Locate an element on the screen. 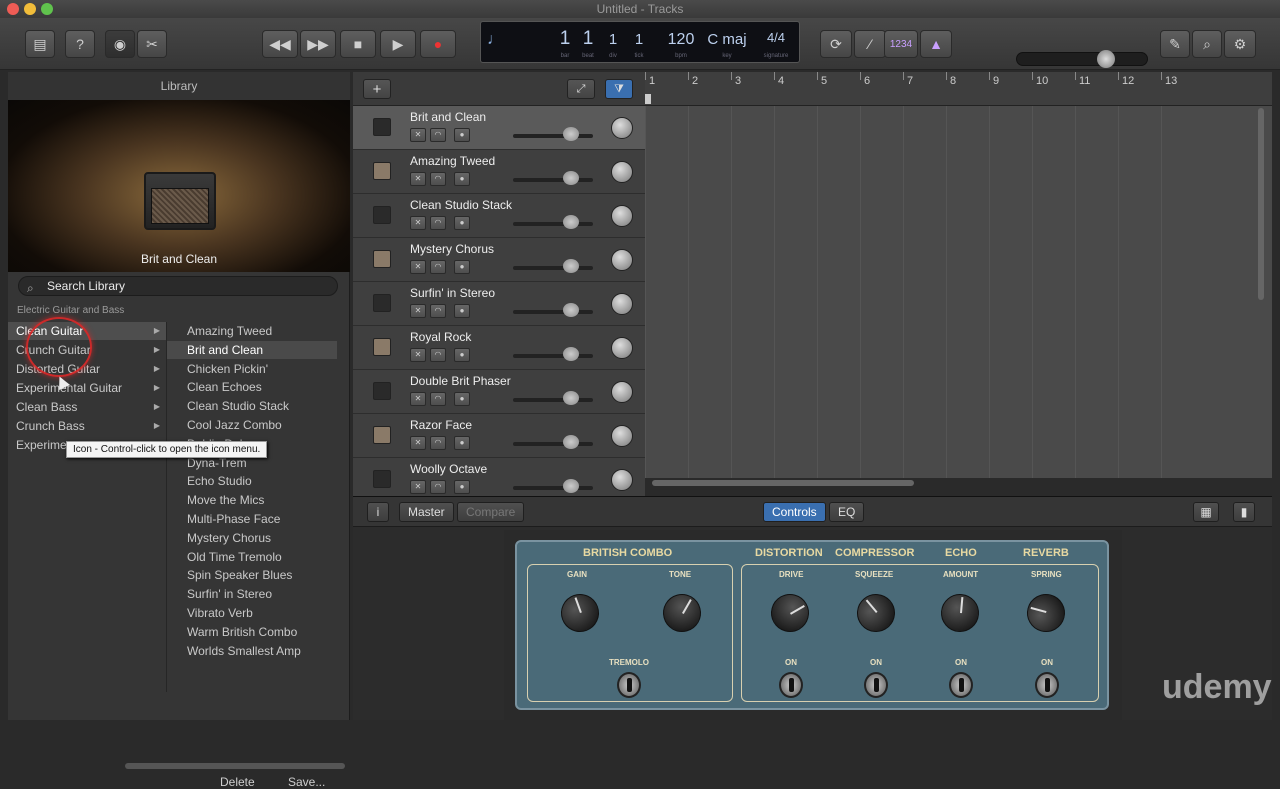 This screenshot has height=789, width=1280. reverb-switch is located at coordinates (1047, 685).